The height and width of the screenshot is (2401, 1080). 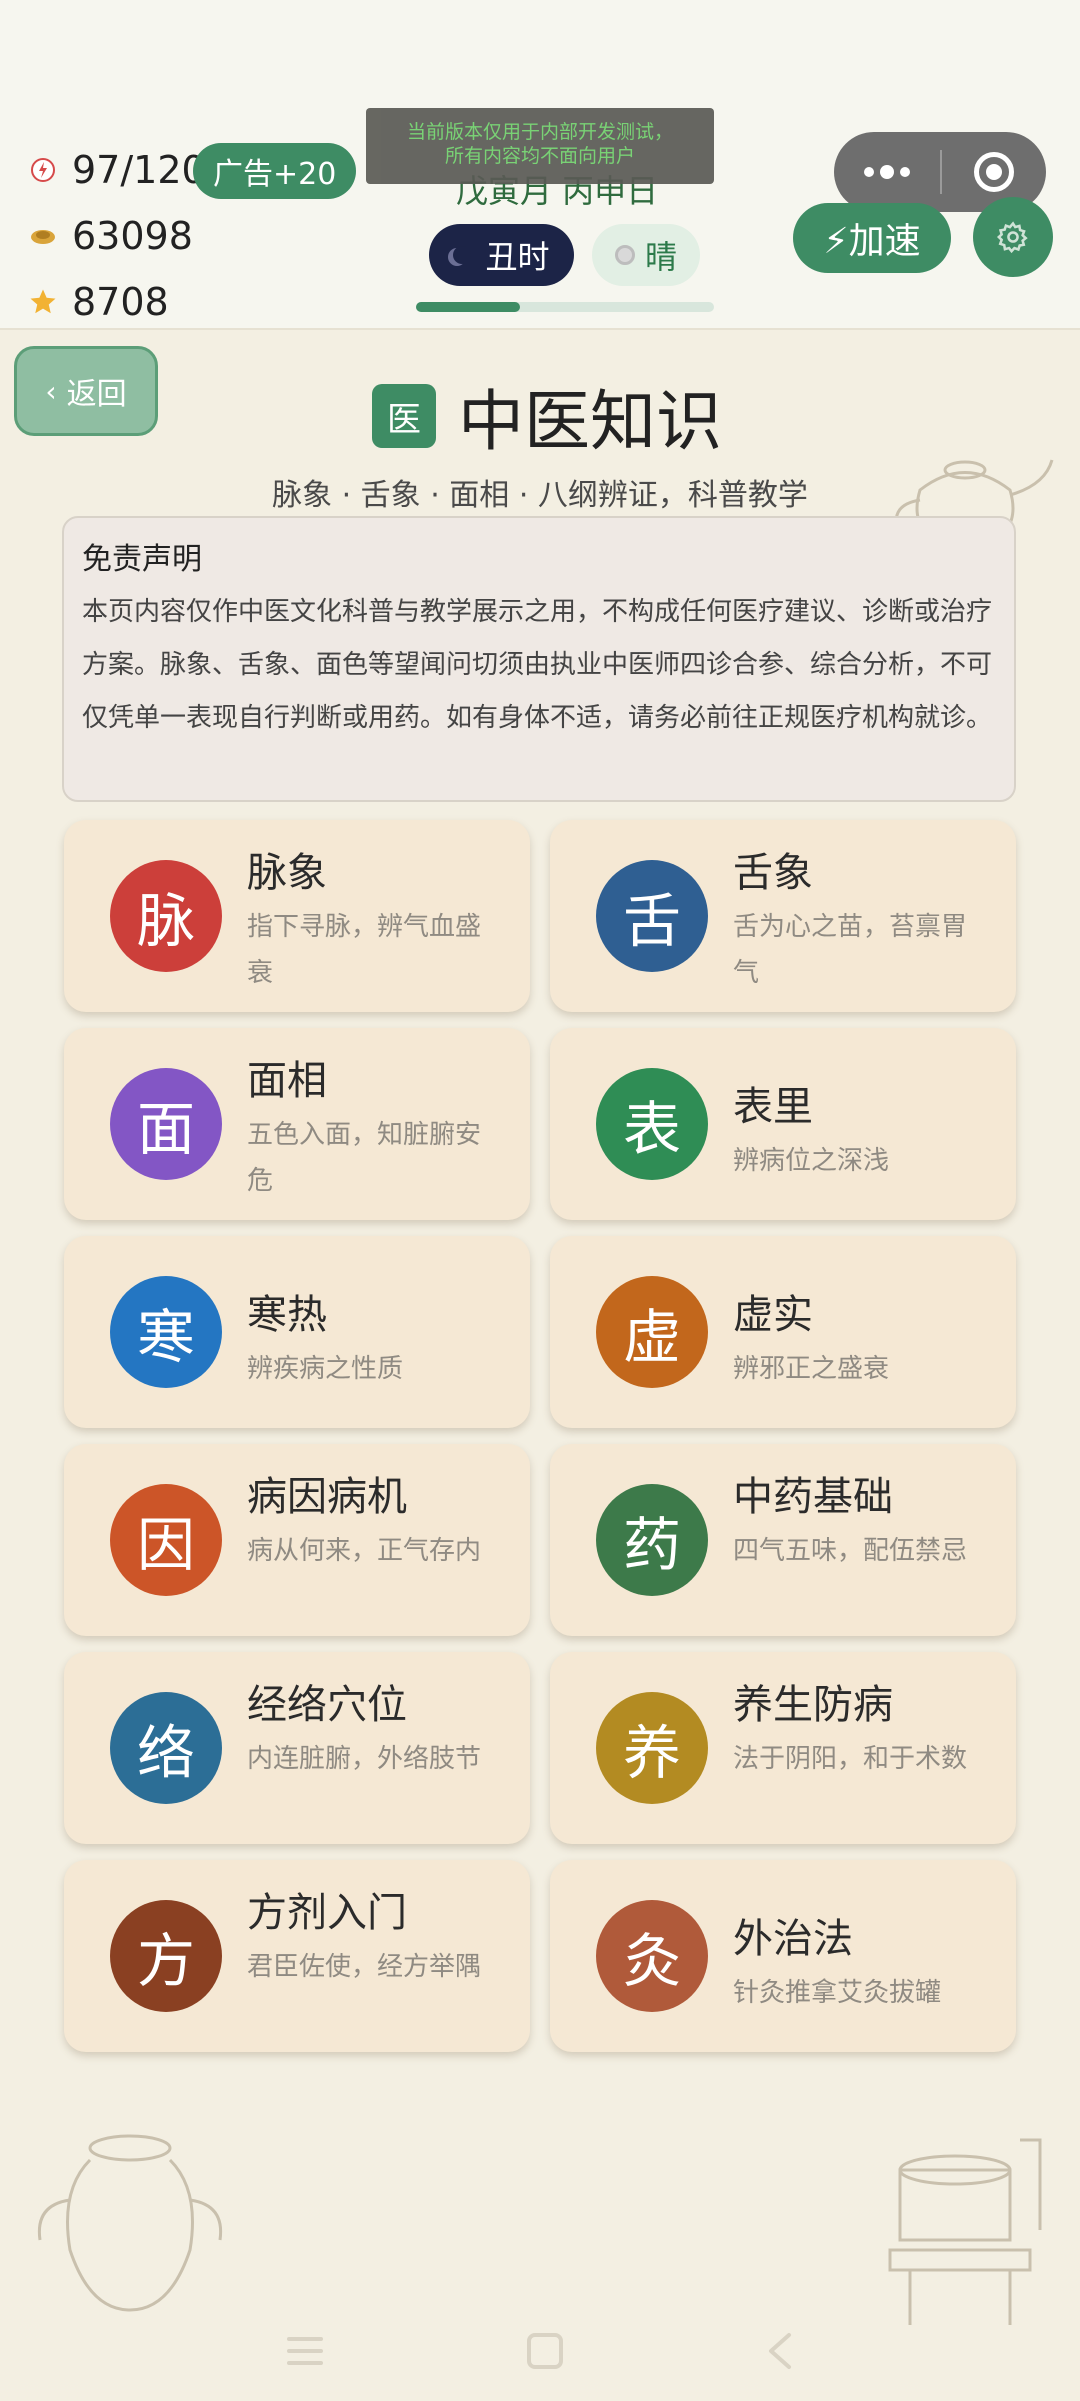 What do you see at coordinates (327, 1497) in the screenshot?
I see `topic-name: 病因病机` at bounding box center [327, 1497].